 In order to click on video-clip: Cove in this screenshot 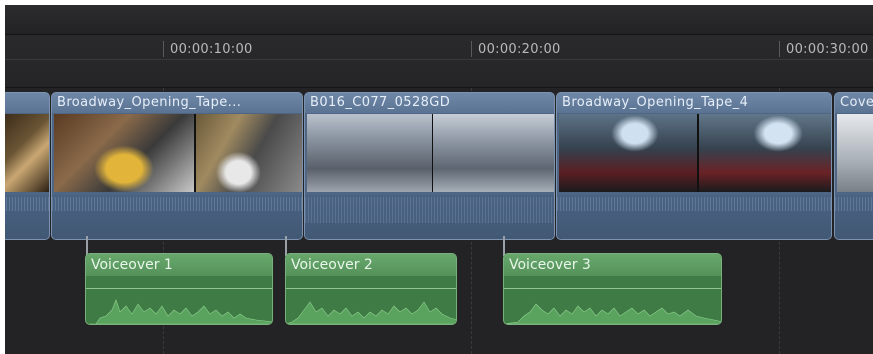, I will do `click(853, 166)`.